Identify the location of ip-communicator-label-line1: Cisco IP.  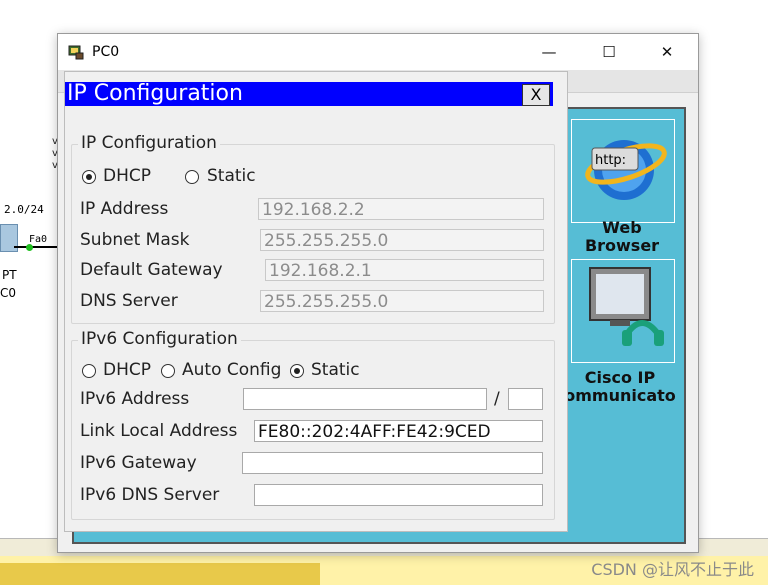
(620, 378).